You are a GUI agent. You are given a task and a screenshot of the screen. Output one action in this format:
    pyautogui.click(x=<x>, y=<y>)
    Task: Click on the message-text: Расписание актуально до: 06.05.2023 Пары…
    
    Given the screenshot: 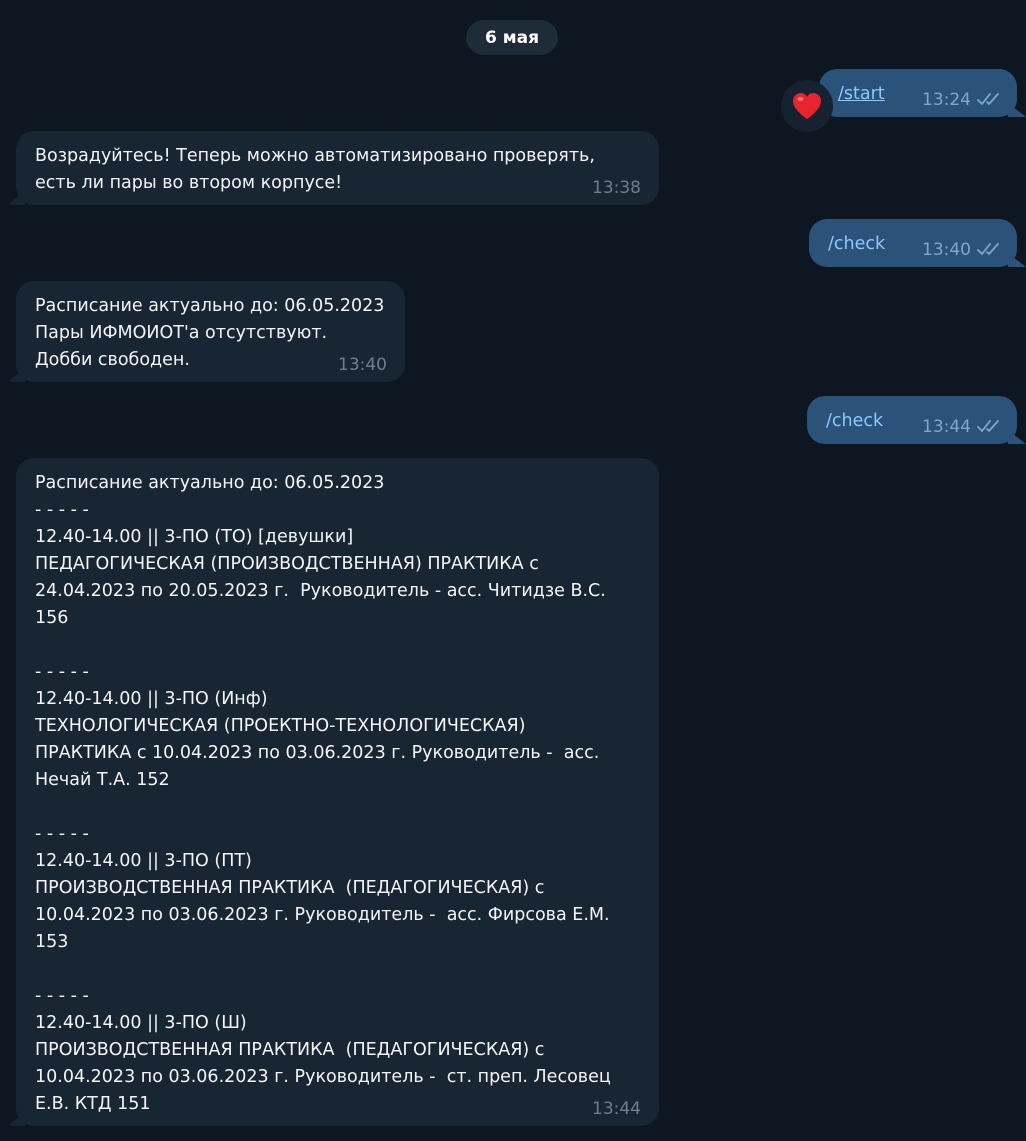 What is the action you would take?
    pyautogui.click(x=210, y=333)
    